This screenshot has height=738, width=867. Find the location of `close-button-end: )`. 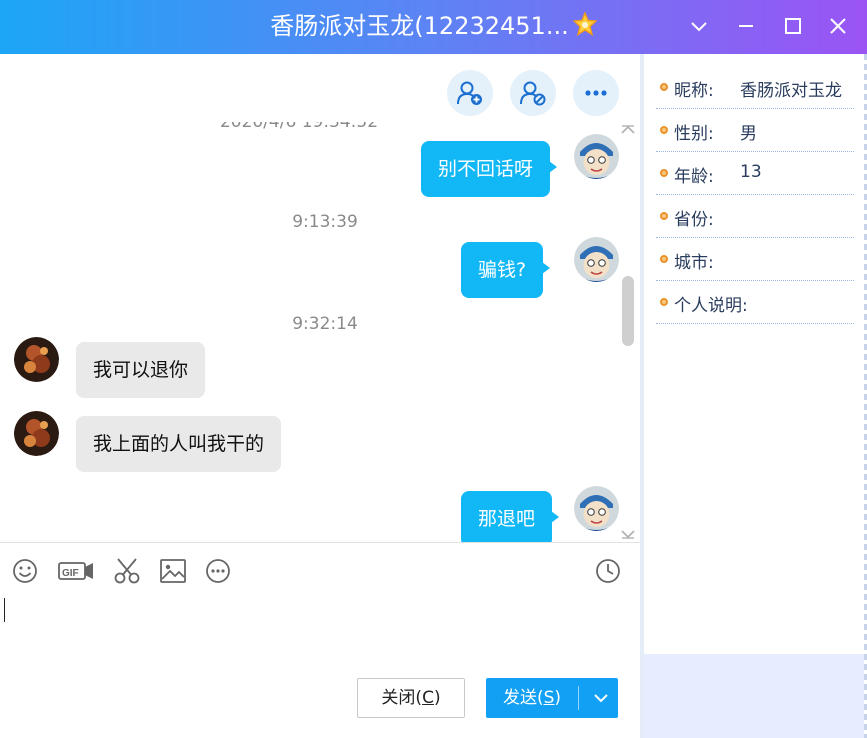

close-button-end: ) is located at coordinates (437, 698).